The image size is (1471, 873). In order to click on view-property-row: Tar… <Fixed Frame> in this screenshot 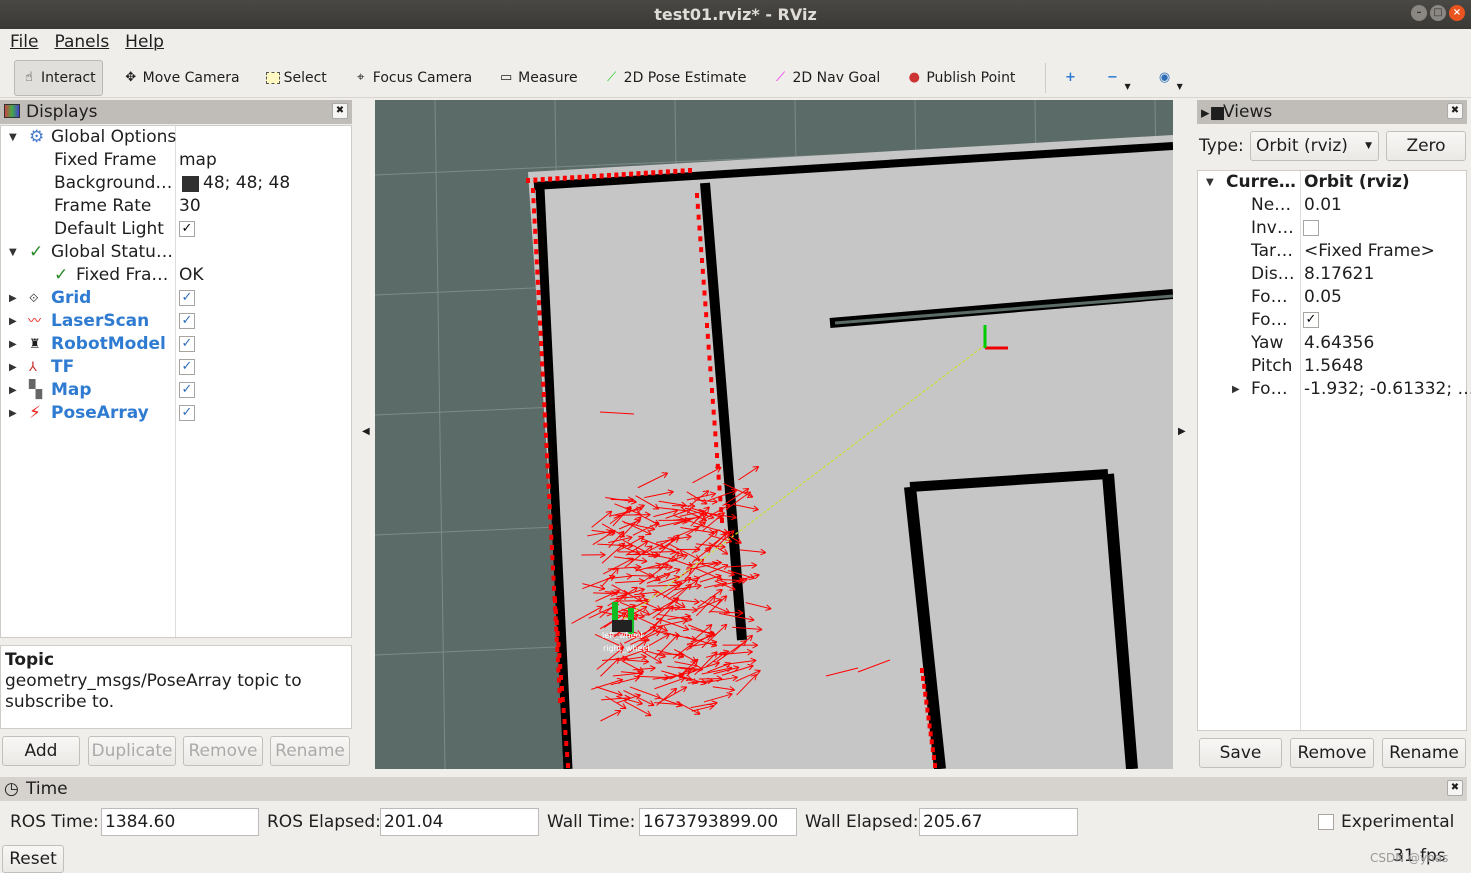, I will do `click(1332, 251)`.